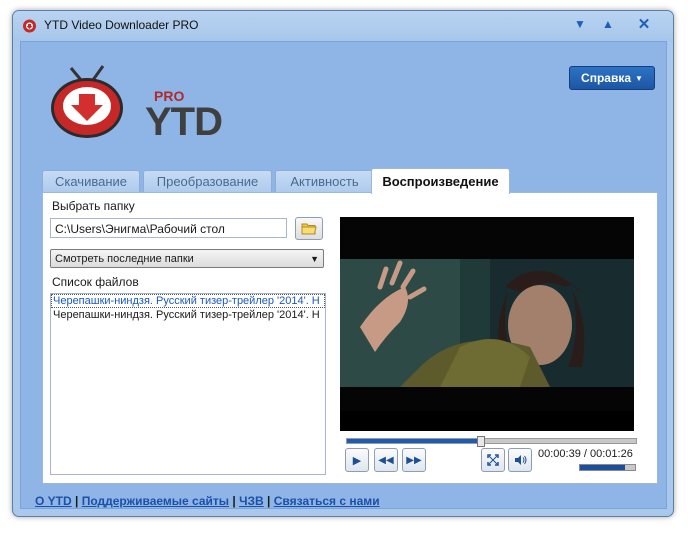 This screenshot has width=691, height=534. I want to click on fast-forward-icon: ▶▶, so click(414, 460).